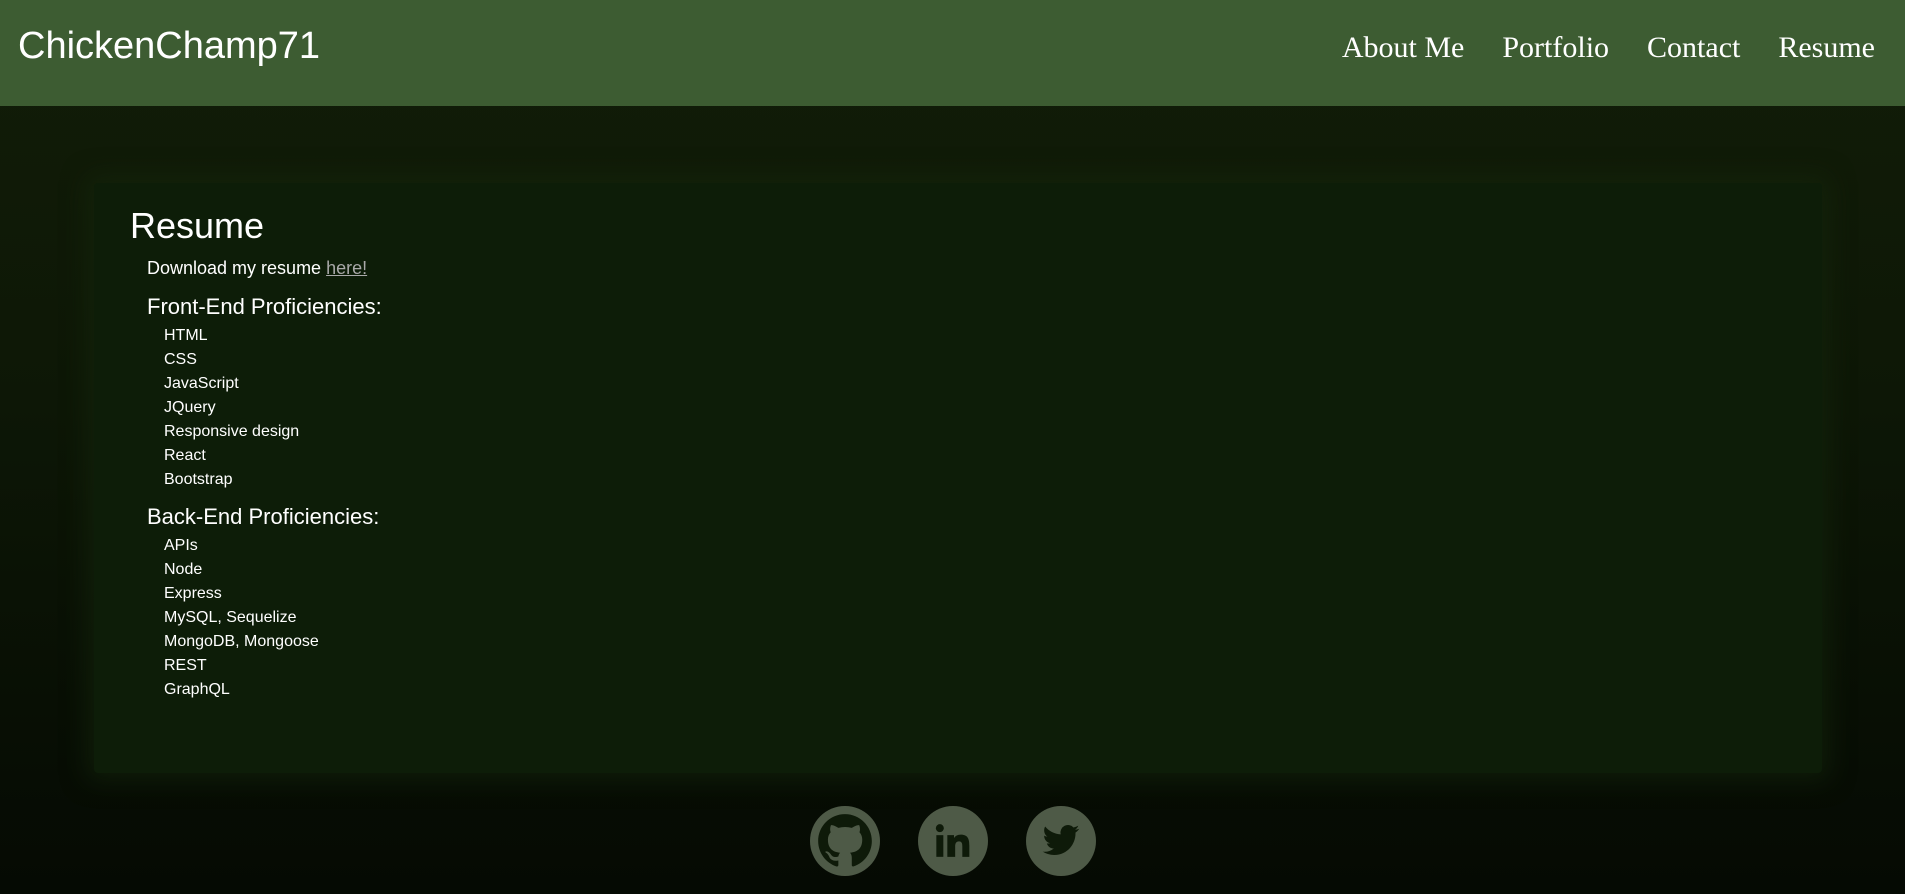 This screenshot has width=1905, height=894. I want to click on nav-about-me: About Me, so click(1403, 48).